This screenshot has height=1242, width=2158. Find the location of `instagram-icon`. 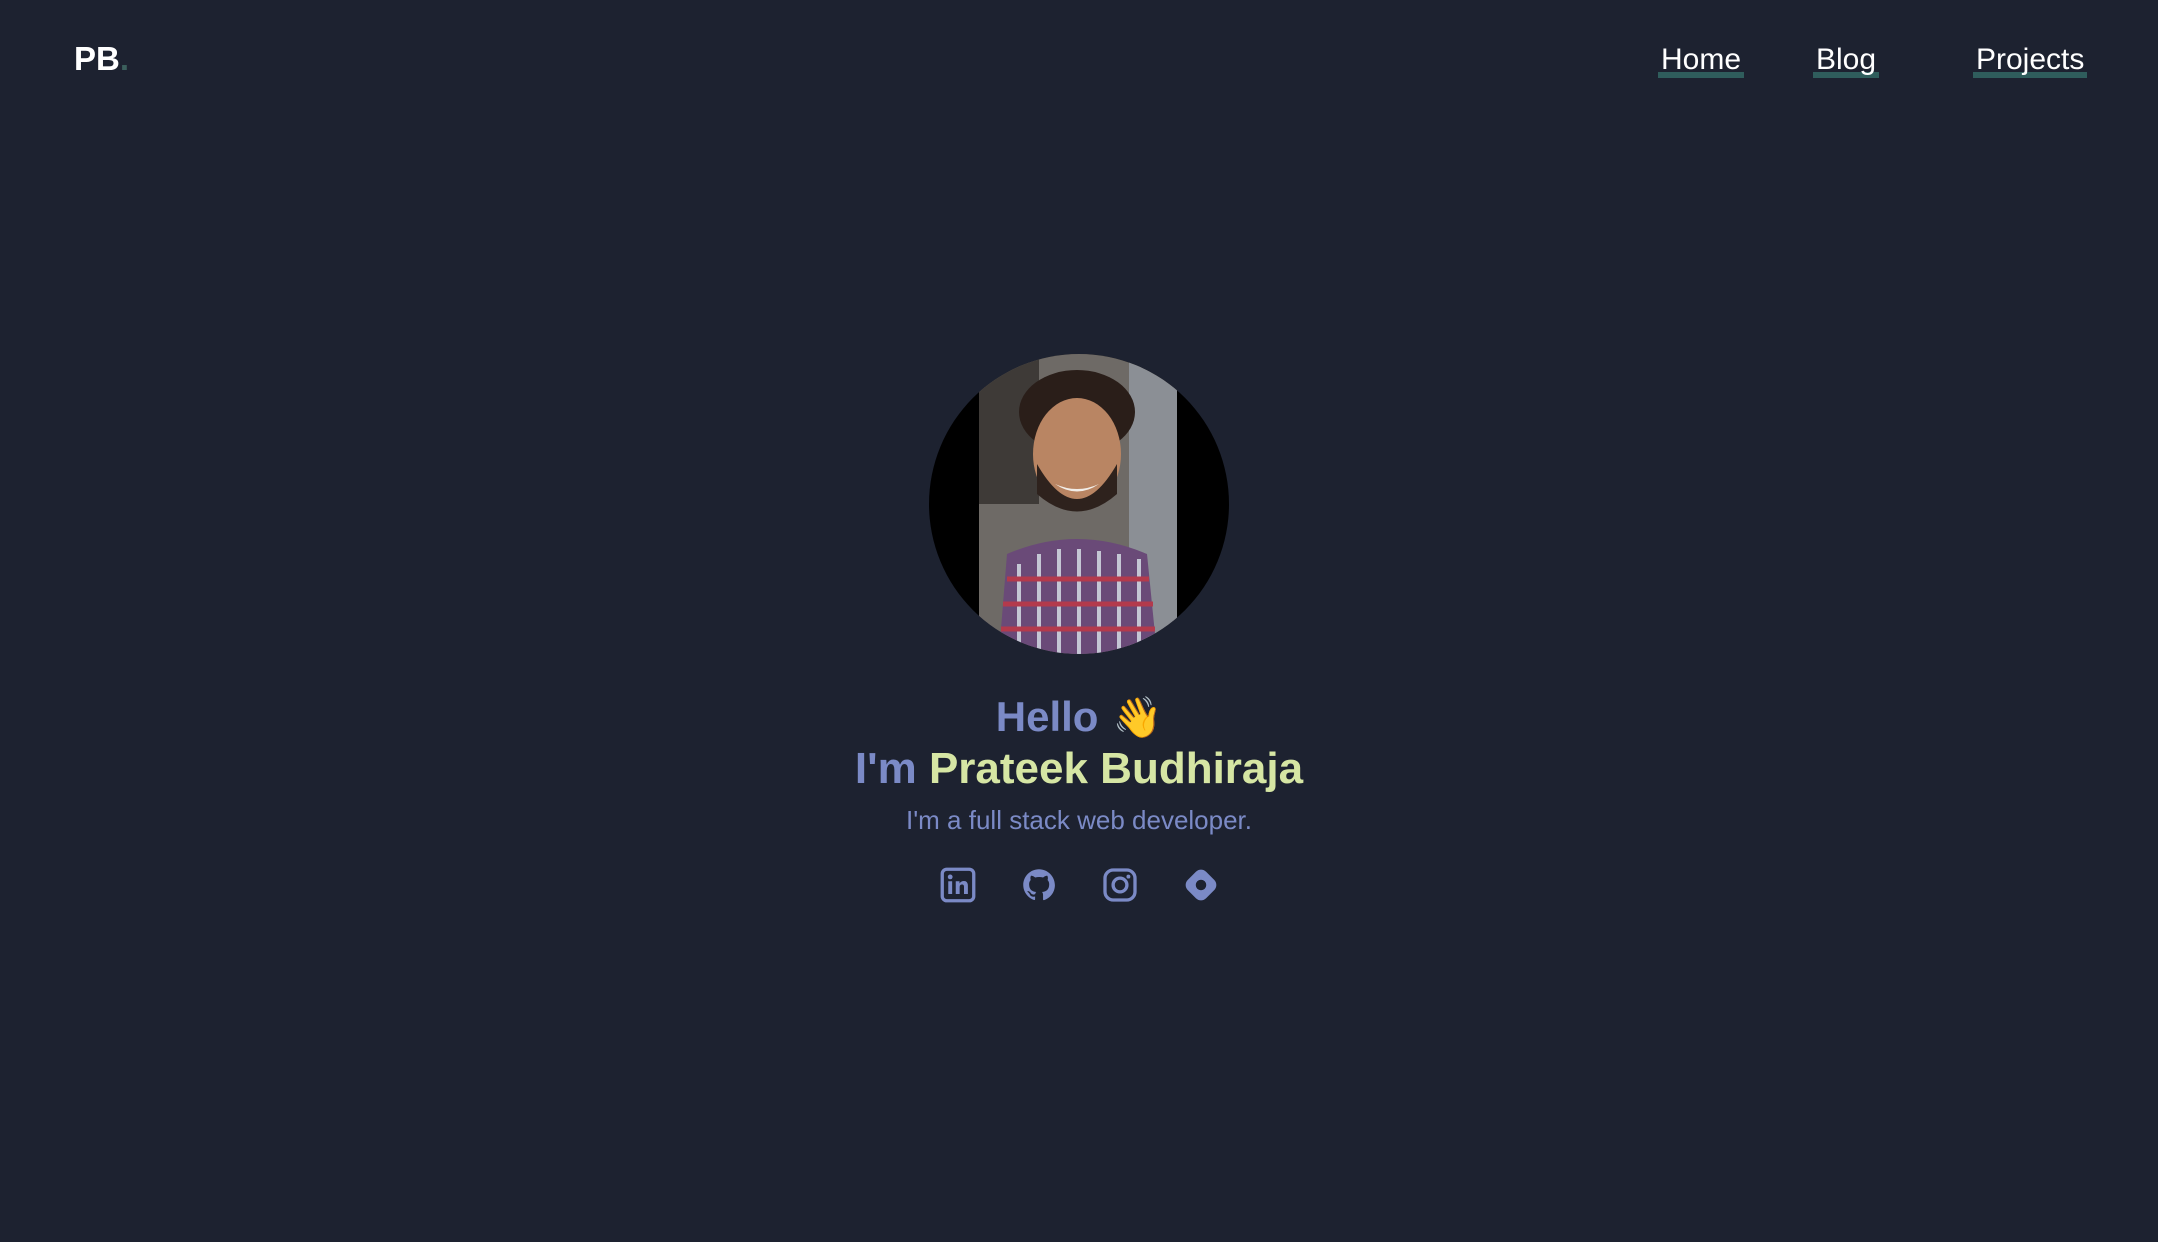

instagram-icon is located at coordinates (1120, 885).